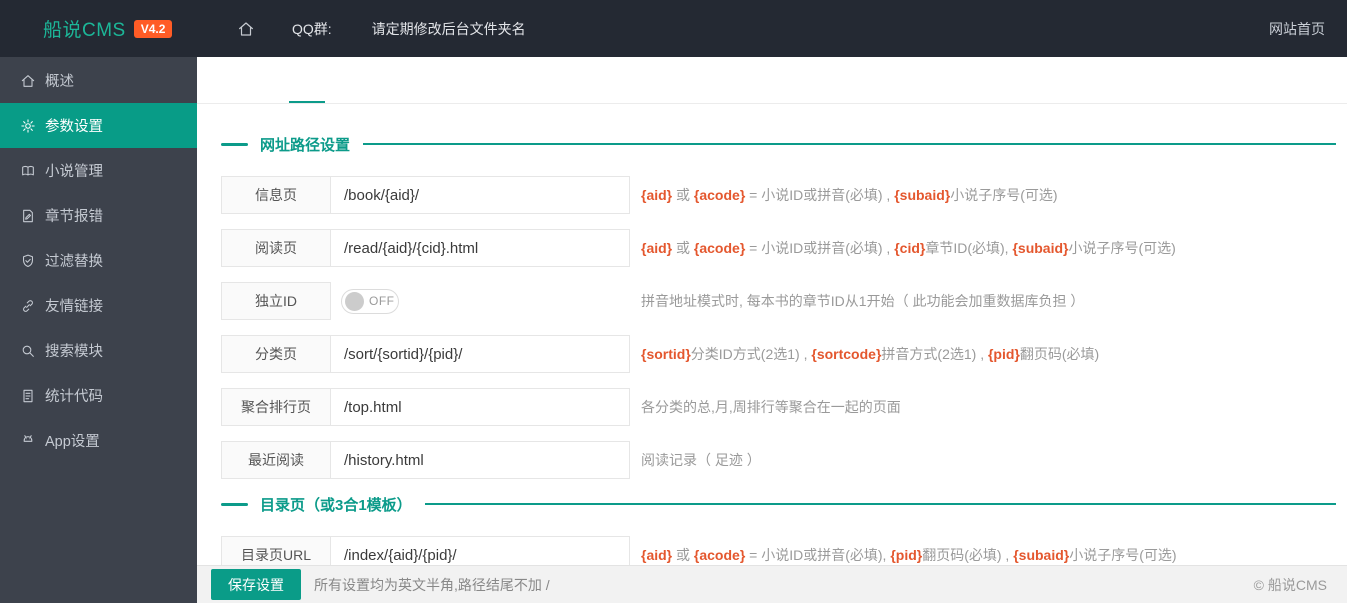  Describe the element at coordinates (74, 172) in the screenshot. I see `sidebar-item-label: 小说管理` at that location.